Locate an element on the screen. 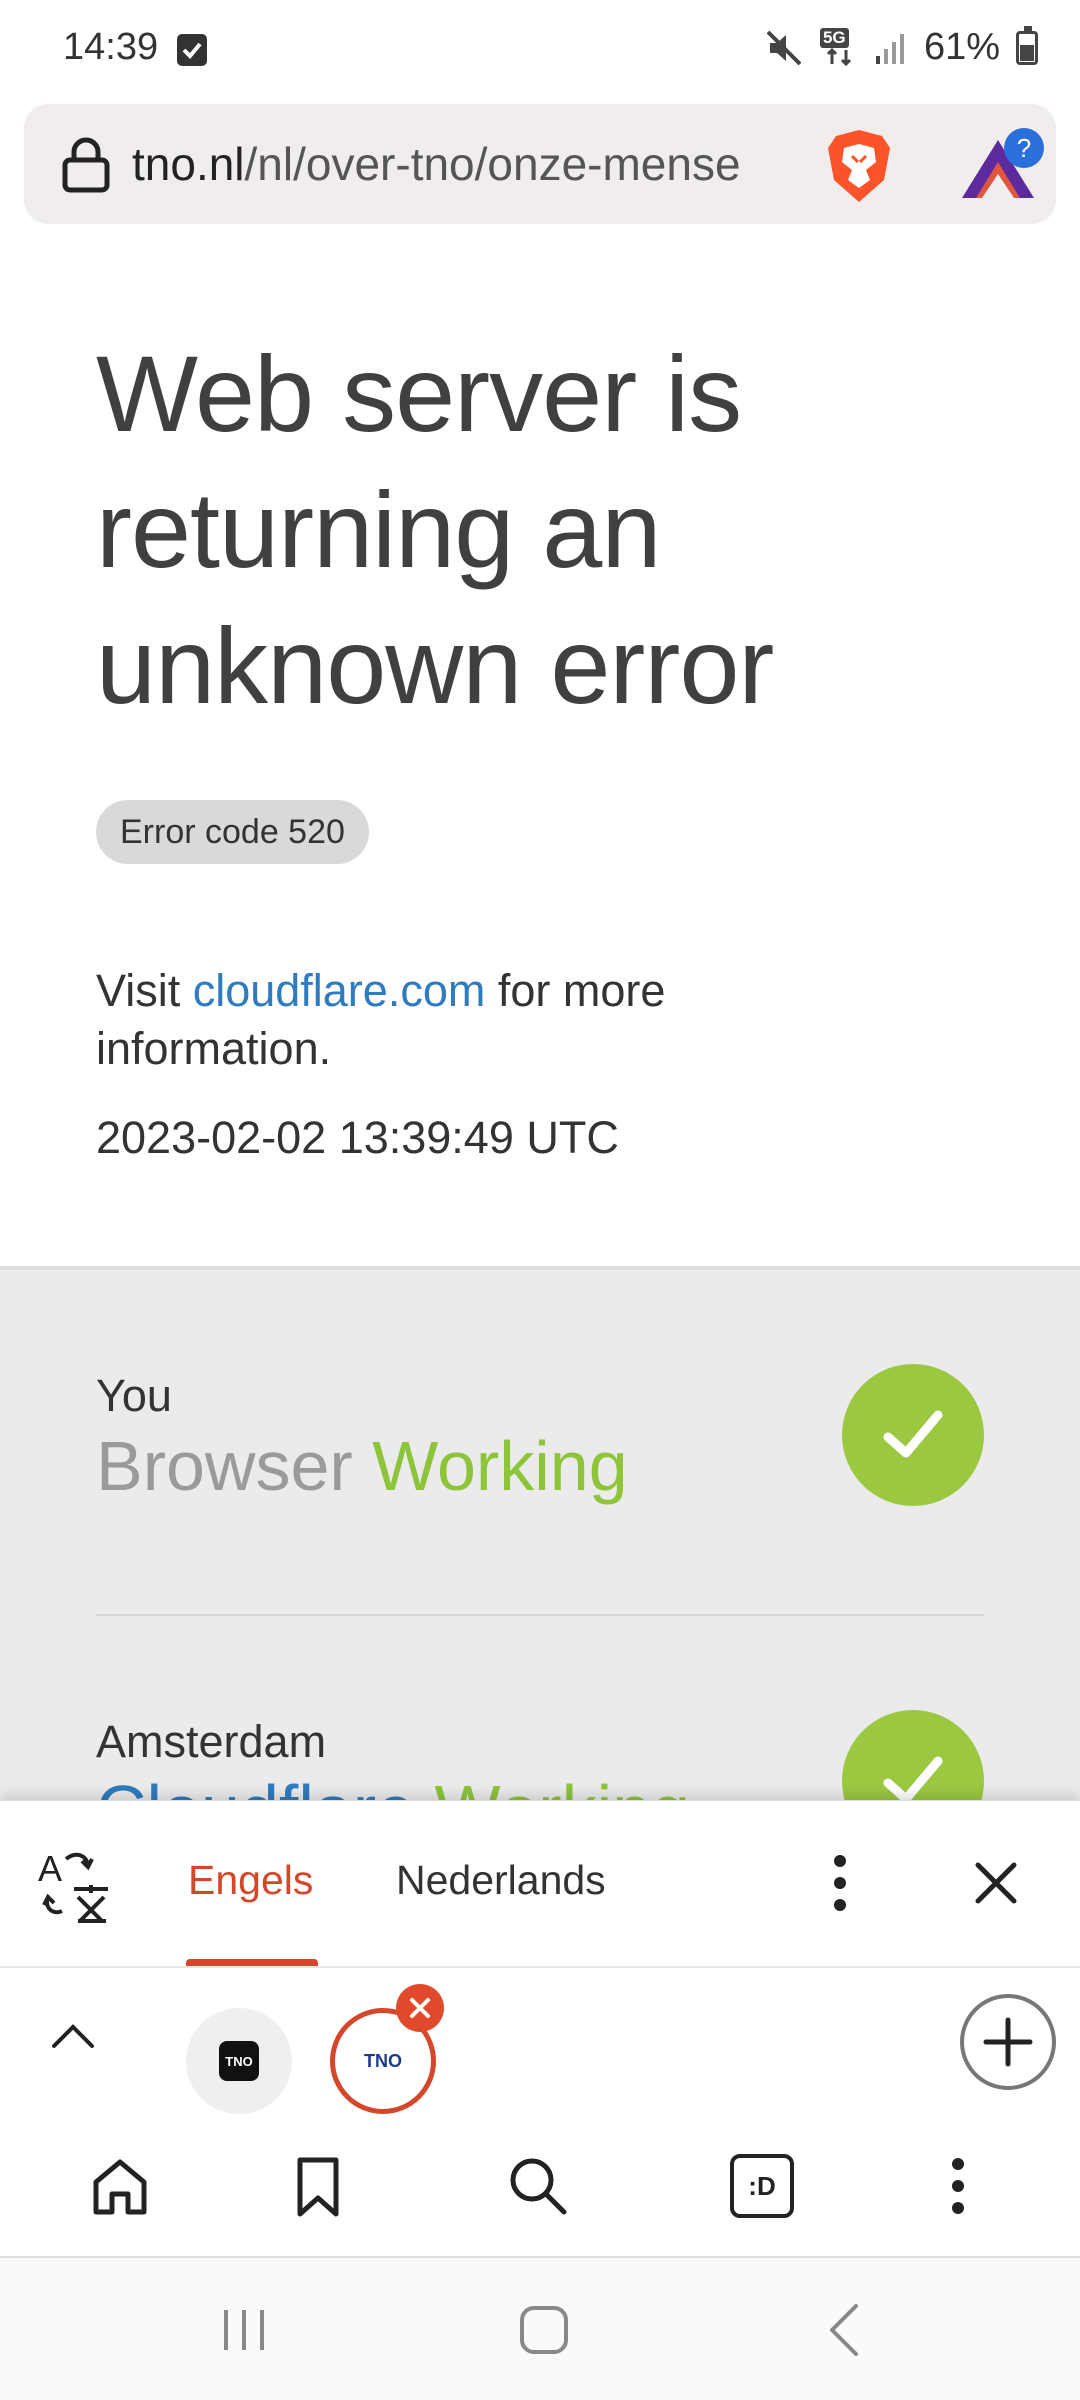 The height and width of the screenshot is (2400, 1080). cloudflare-link: cloudflare.com is located at coordinates (339, 990).